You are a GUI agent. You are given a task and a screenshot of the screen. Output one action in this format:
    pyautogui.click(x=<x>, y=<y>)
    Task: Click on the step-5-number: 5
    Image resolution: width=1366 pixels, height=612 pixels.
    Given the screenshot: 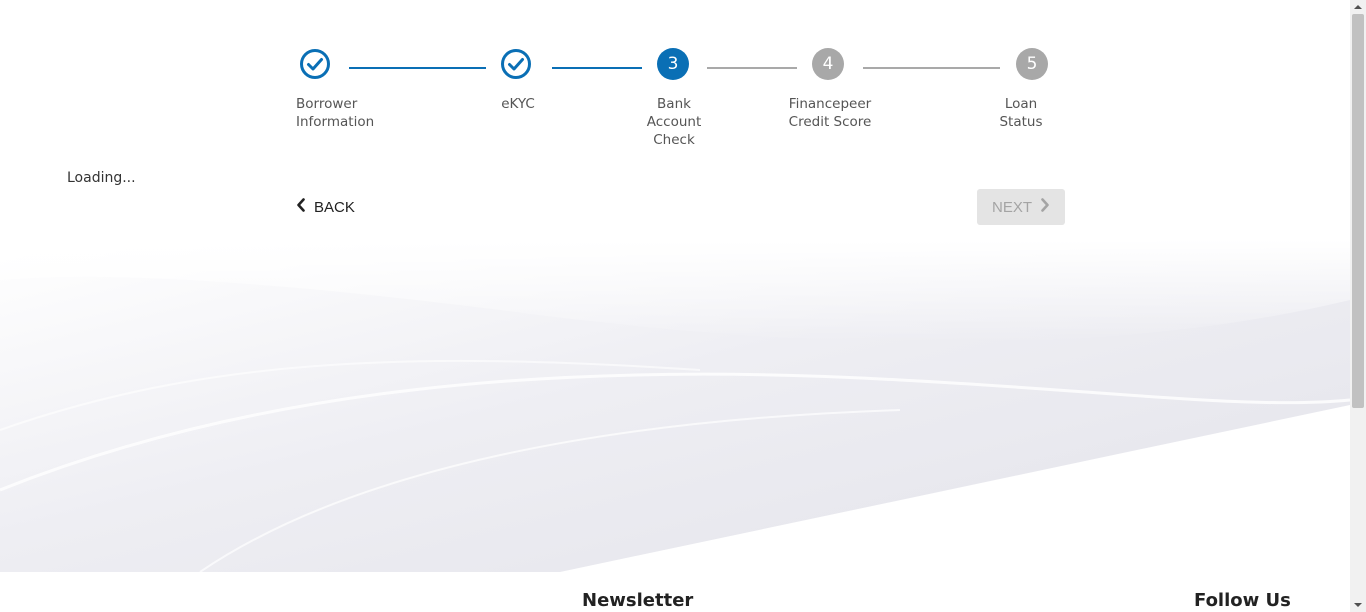 What is the action you would take?
    pyautogui.click(x=1032, y=64)
    